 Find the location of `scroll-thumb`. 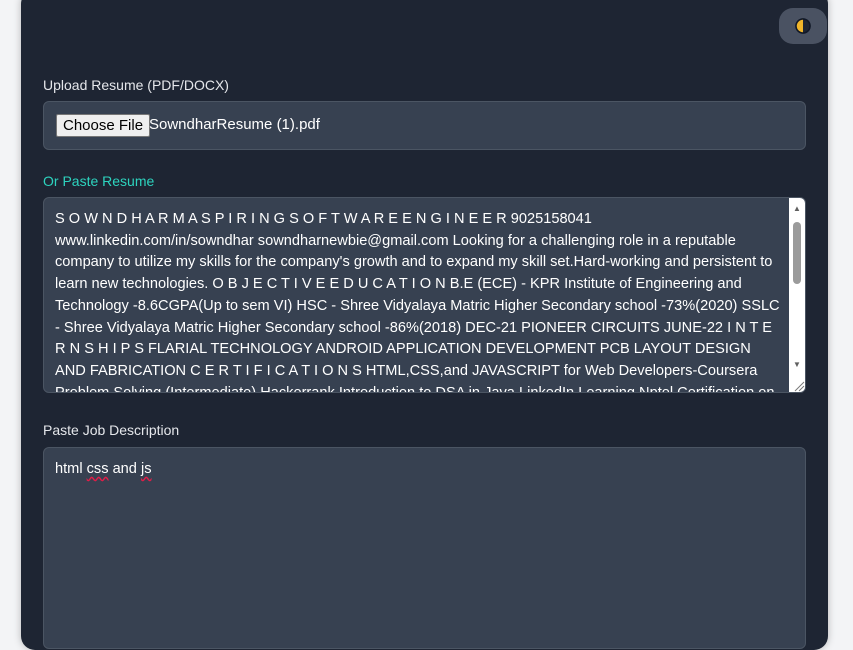

scroll-thumb is located at coordinates (797, 253).